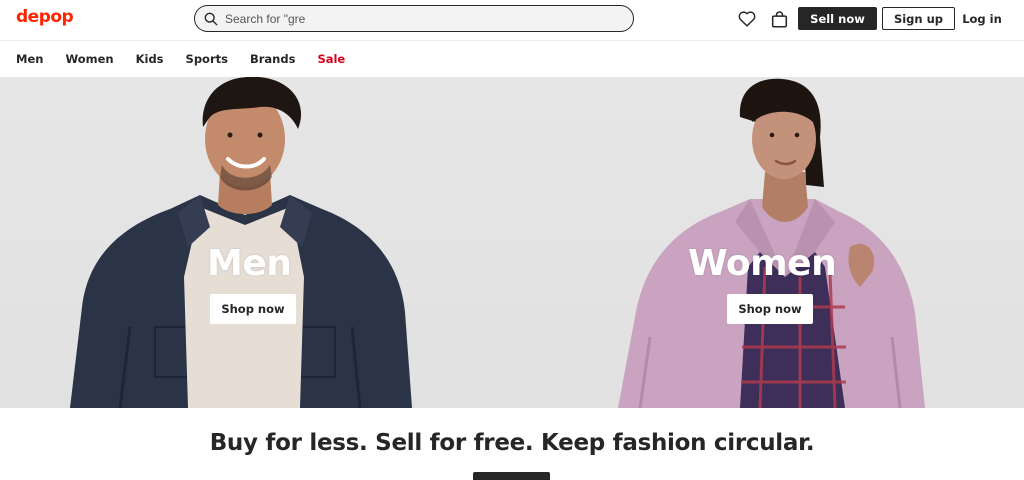 The width and height of the screenshot is (1024, 480). I want to click on depop-logo: depop, so click(45, 17).